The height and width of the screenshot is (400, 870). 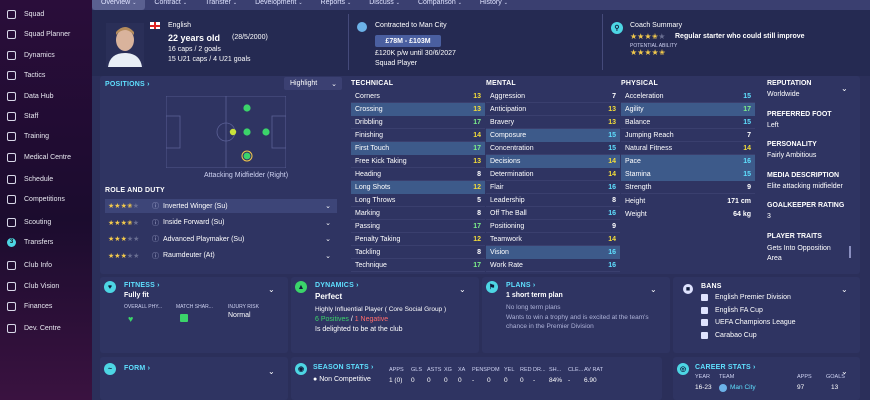 What do you see at coordinates (418, 174) in the screenshot?
I see `attribute-row: Heading 8` at bounding box center [418, 174].